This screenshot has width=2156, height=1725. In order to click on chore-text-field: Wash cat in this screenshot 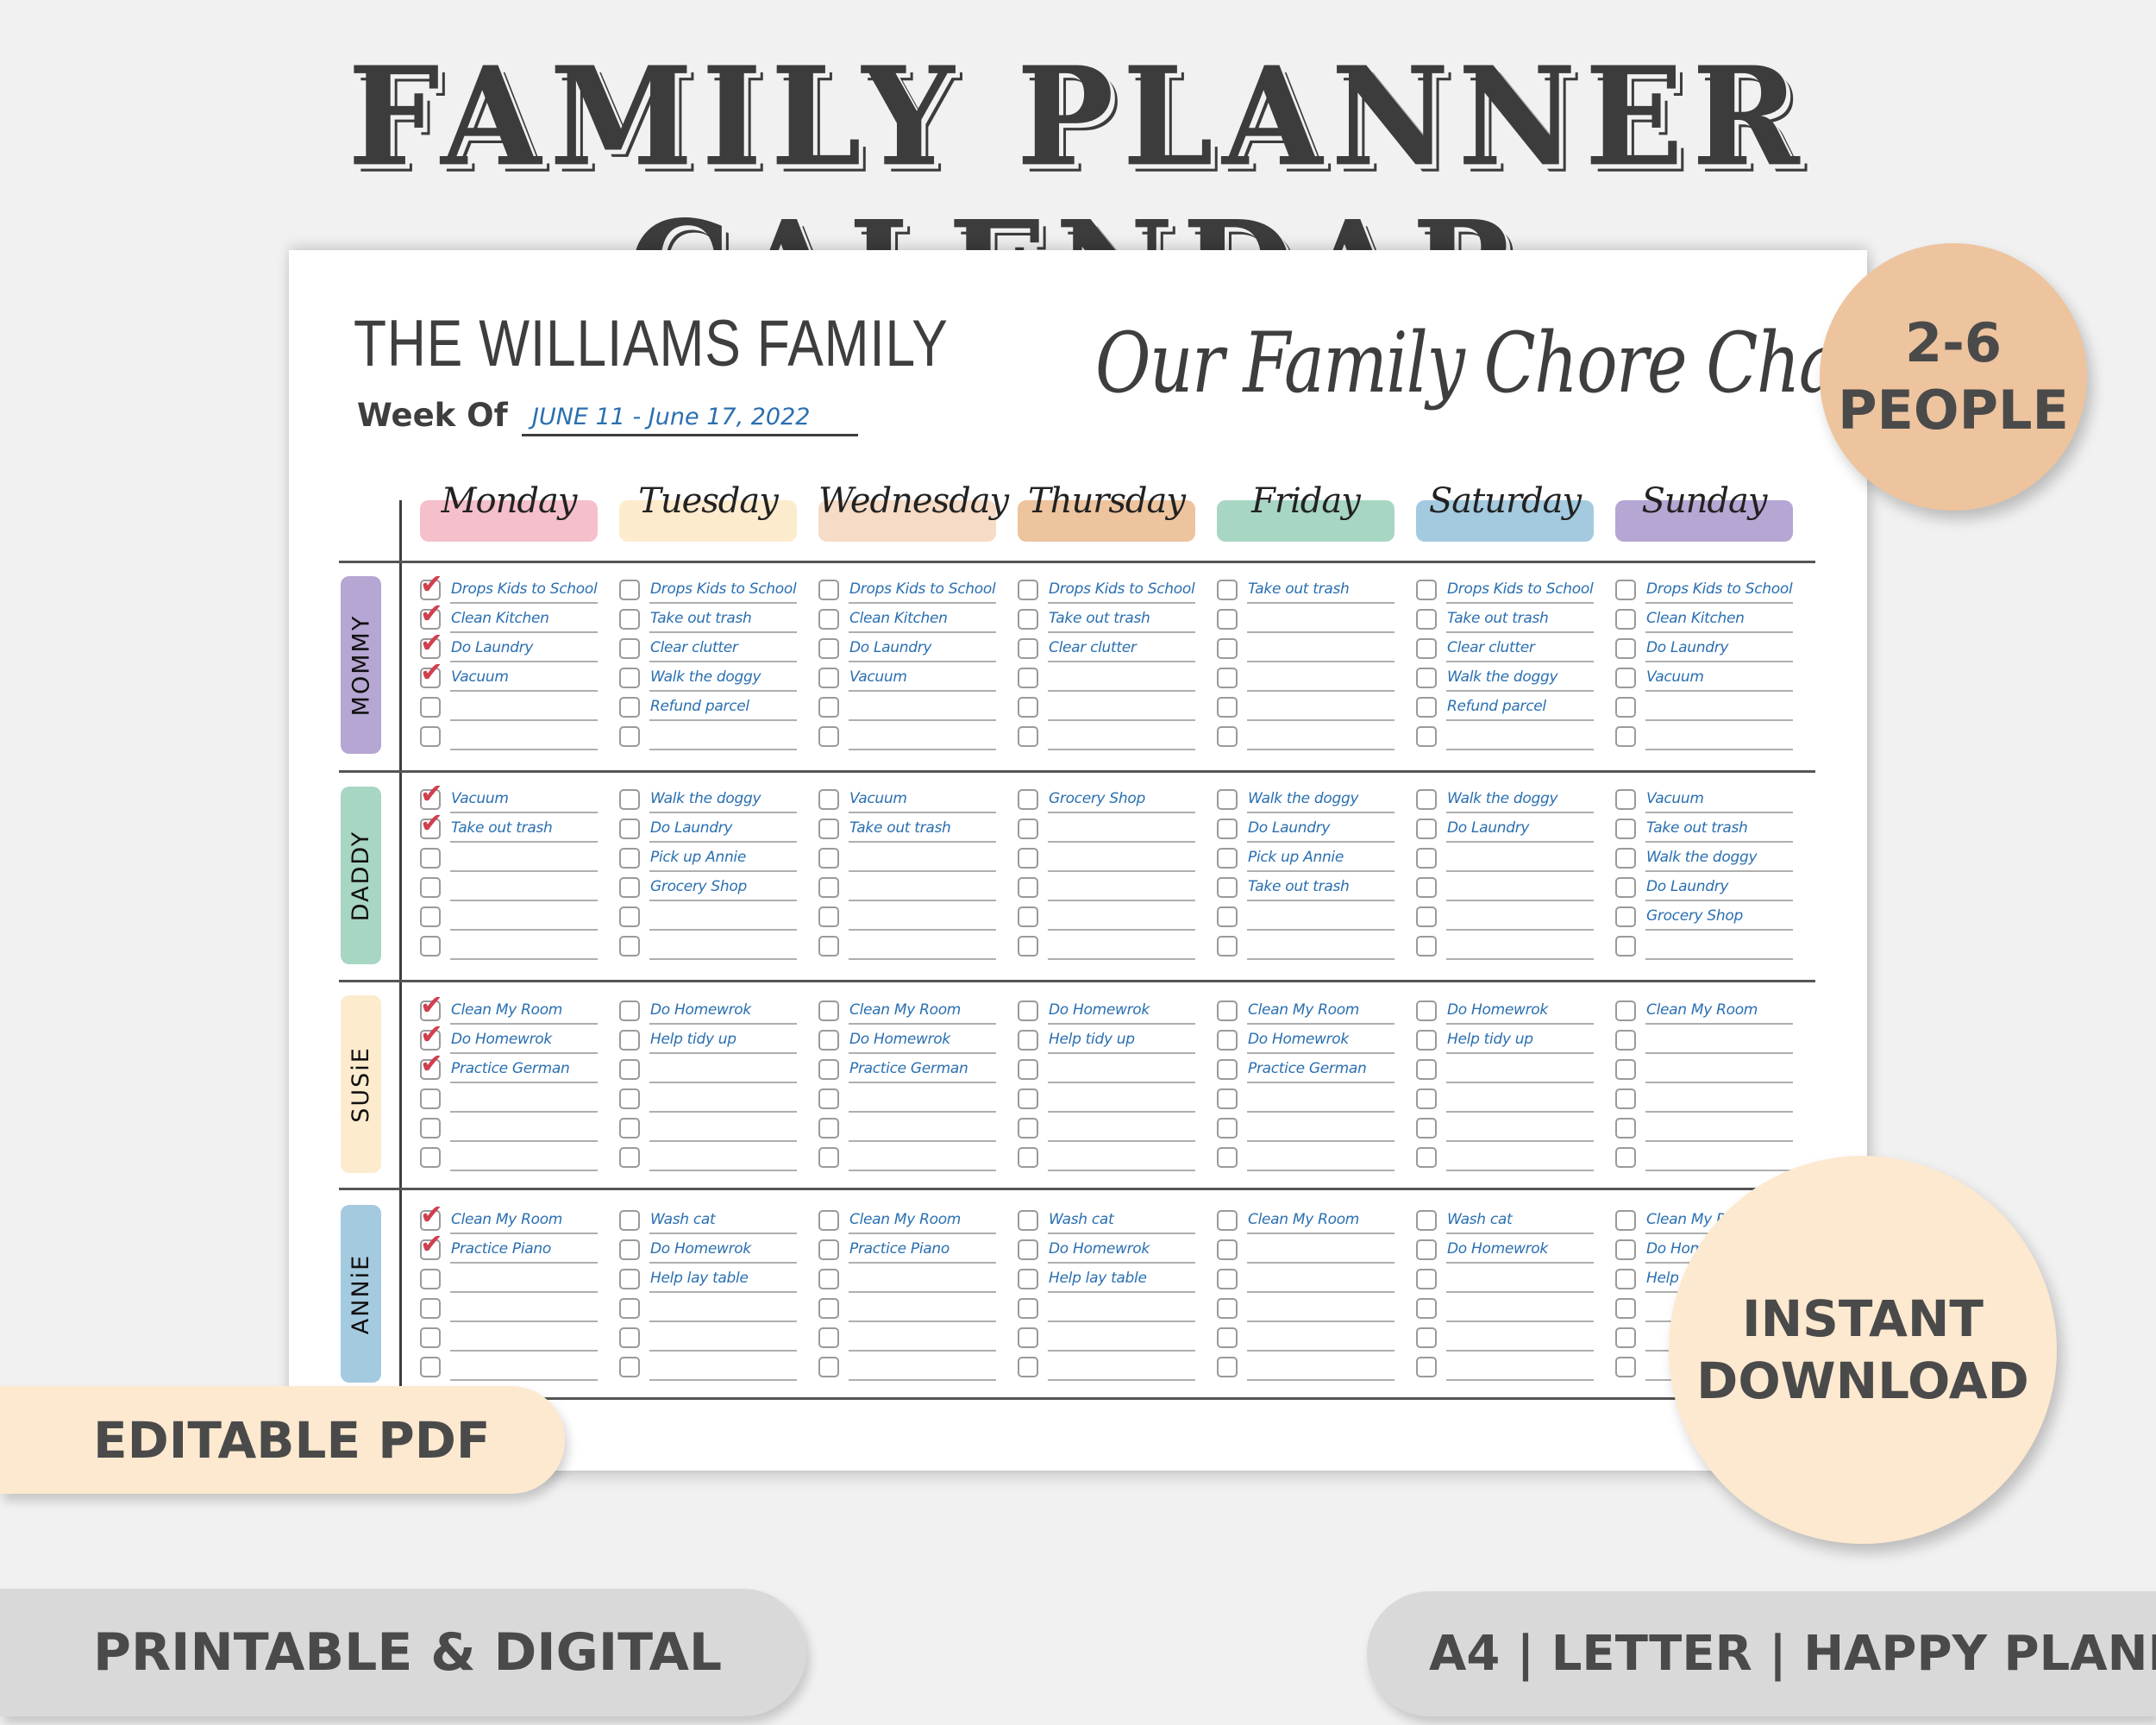, I will do `click(1480, 1220)`.